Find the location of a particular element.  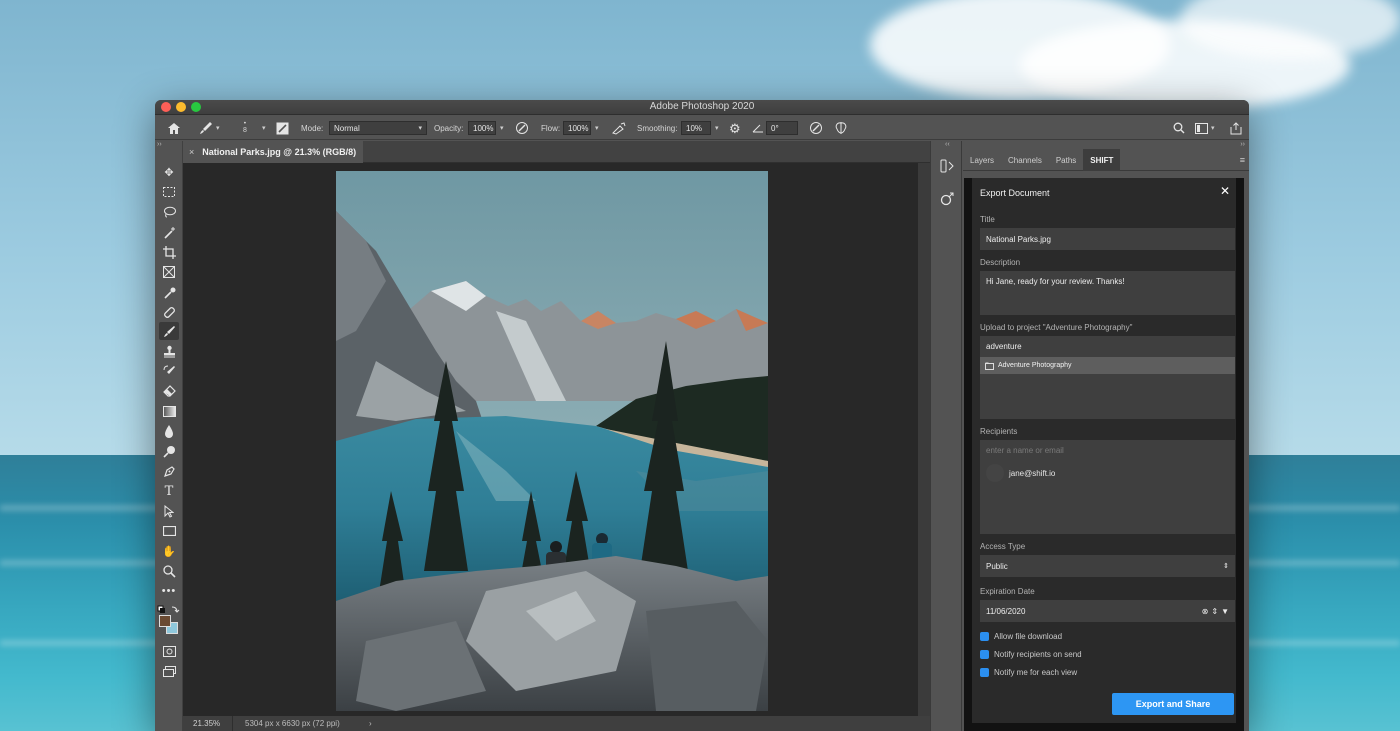

path-selection-icon is located at coordinates (169, 511).